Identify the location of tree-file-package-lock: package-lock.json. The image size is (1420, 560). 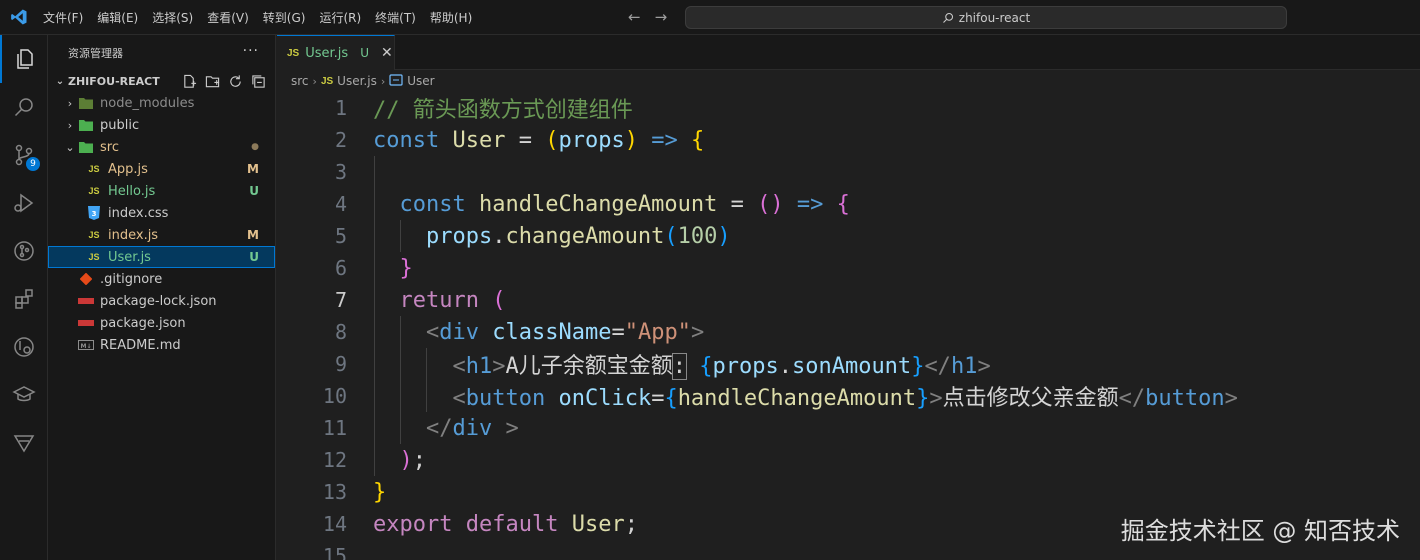
(161, 301).